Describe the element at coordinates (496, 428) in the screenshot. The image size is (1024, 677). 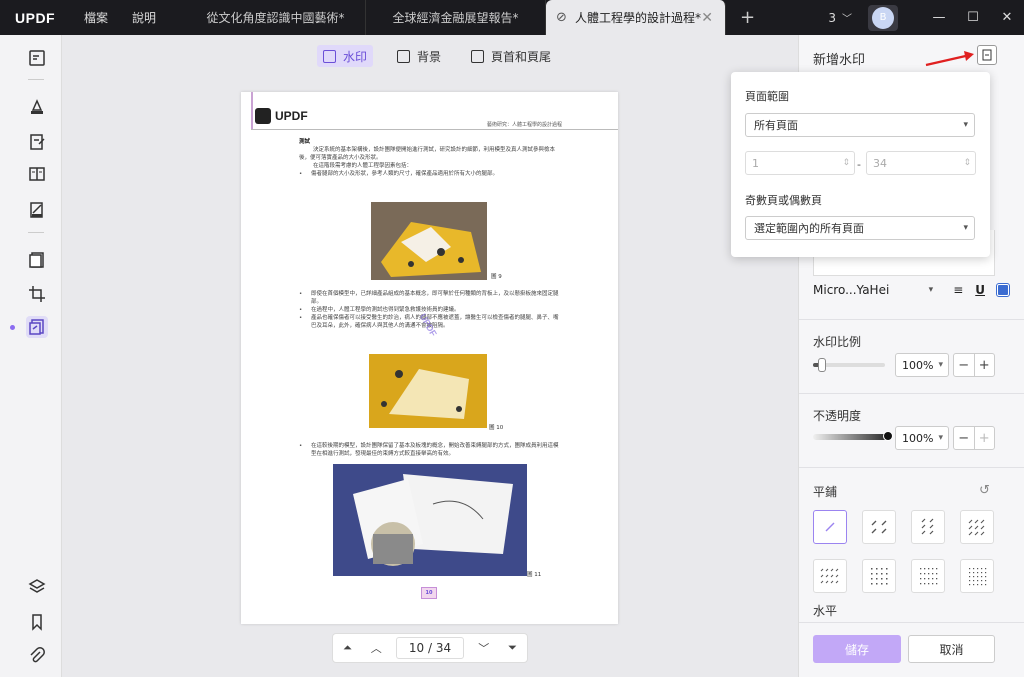
I see `figure-caption: 圖 10` at that location.